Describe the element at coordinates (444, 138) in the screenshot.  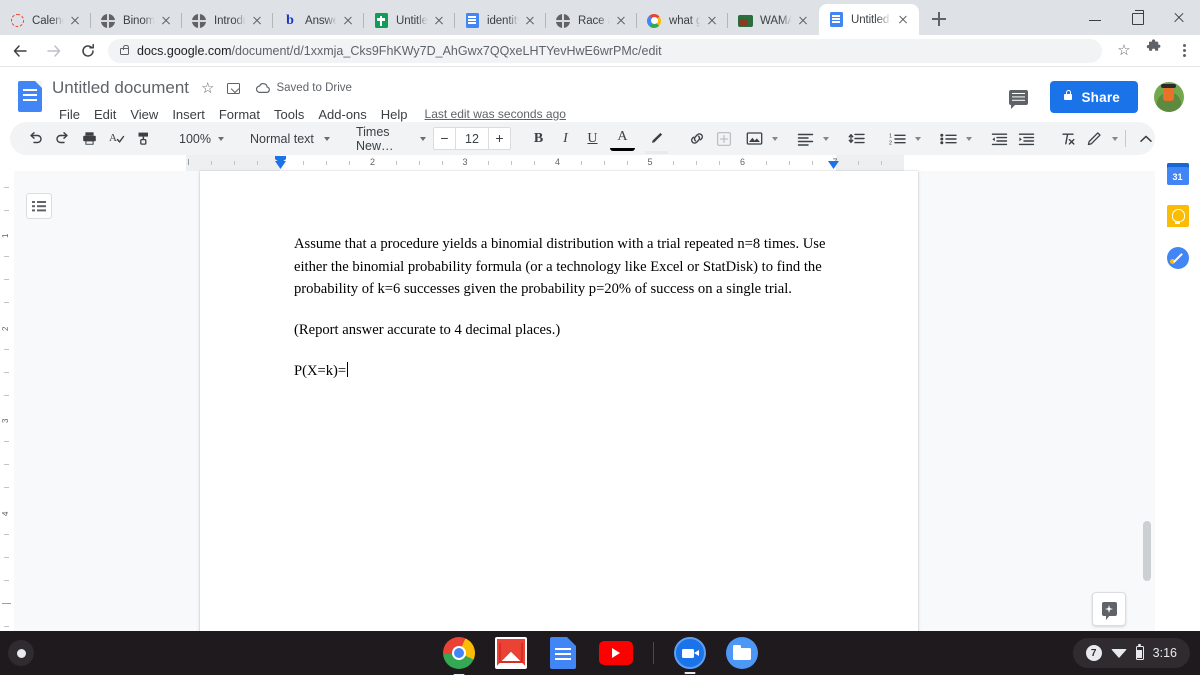
I see `font-size-decrease-button: −` at that location.